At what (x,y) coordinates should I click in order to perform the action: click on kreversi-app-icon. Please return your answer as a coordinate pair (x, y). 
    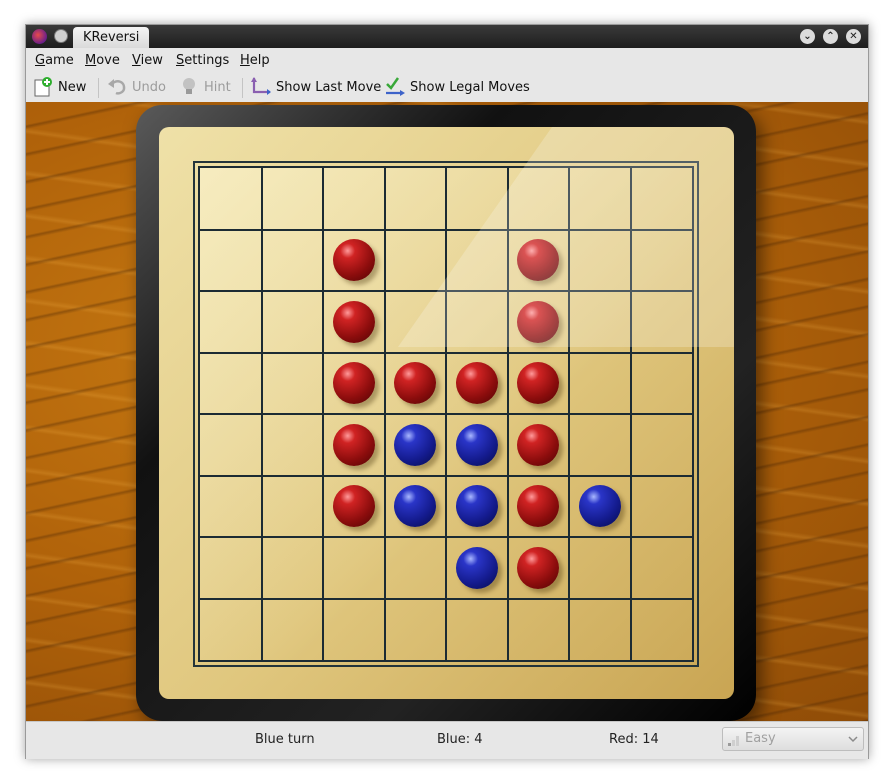
    Looking at the image, I should click on (39, 36).